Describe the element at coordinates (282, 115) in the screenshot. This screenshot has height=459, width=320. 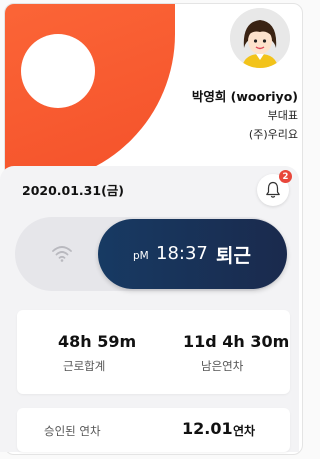
I see `profile-title: 부대표` at that location.